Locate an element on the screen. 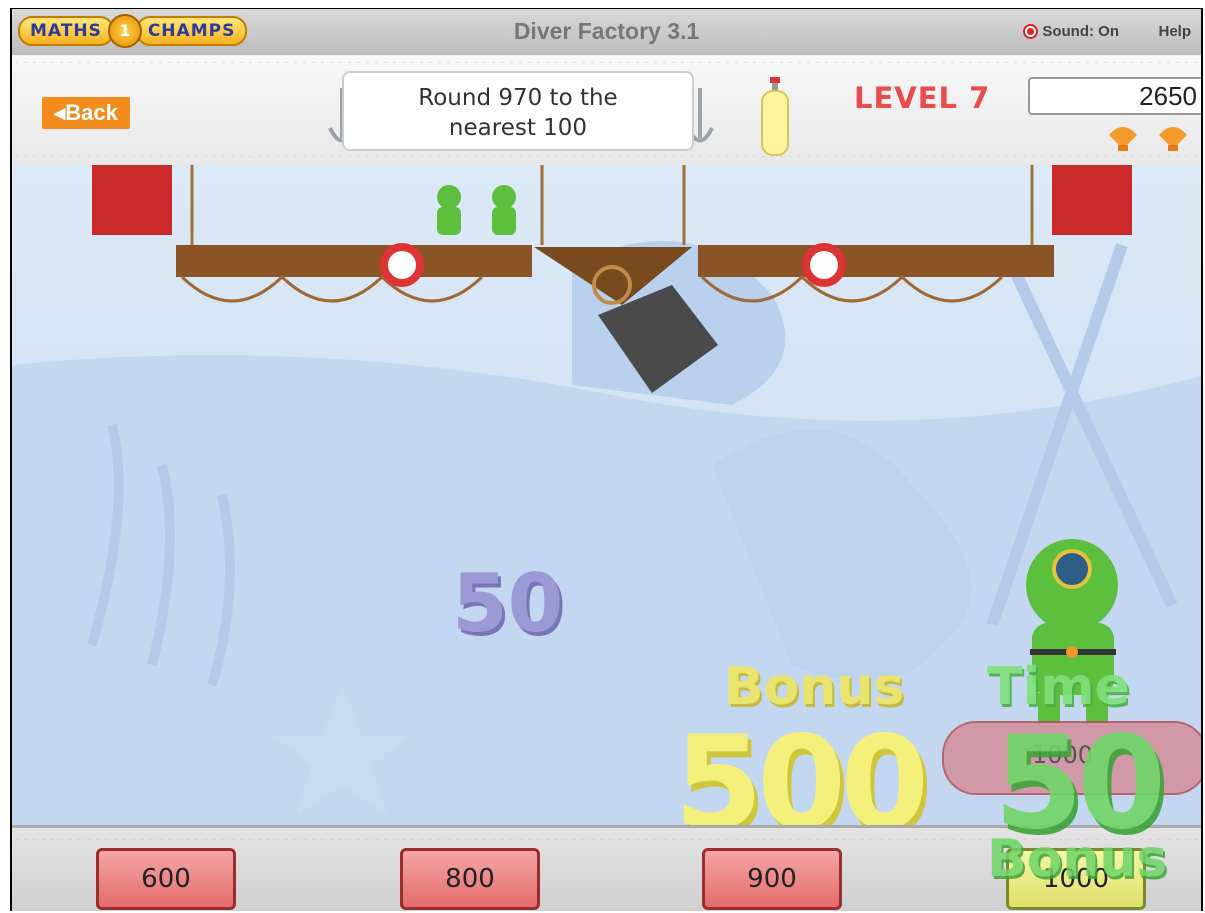 This screenshot has height=913, width=1205. answer-button: 800 is located at coordinates (470, 879).